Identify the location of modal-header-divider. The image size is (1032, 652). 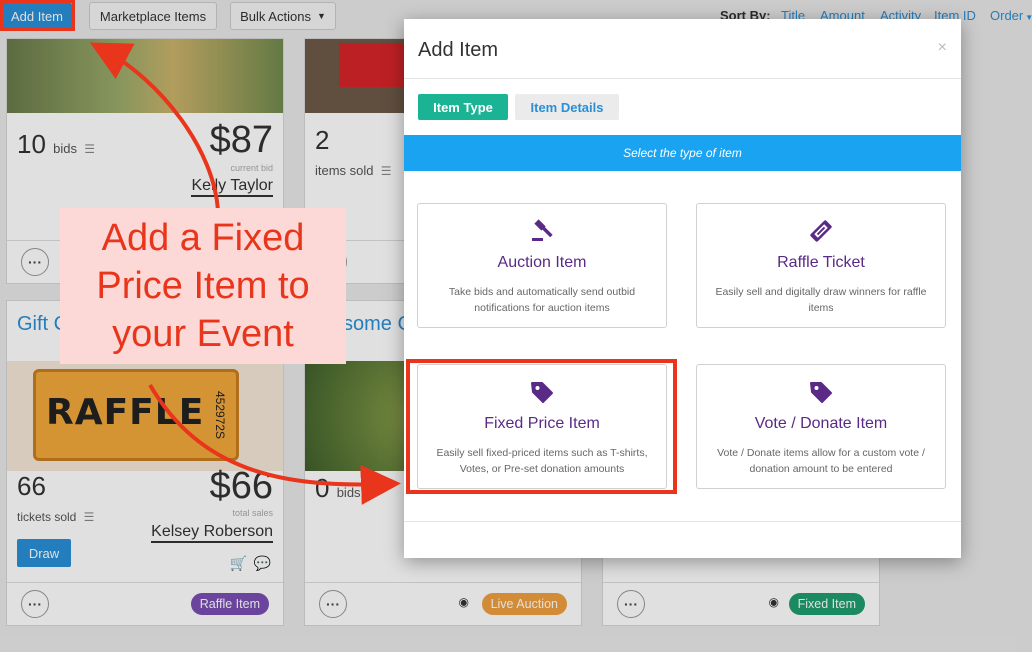
(682, 78).